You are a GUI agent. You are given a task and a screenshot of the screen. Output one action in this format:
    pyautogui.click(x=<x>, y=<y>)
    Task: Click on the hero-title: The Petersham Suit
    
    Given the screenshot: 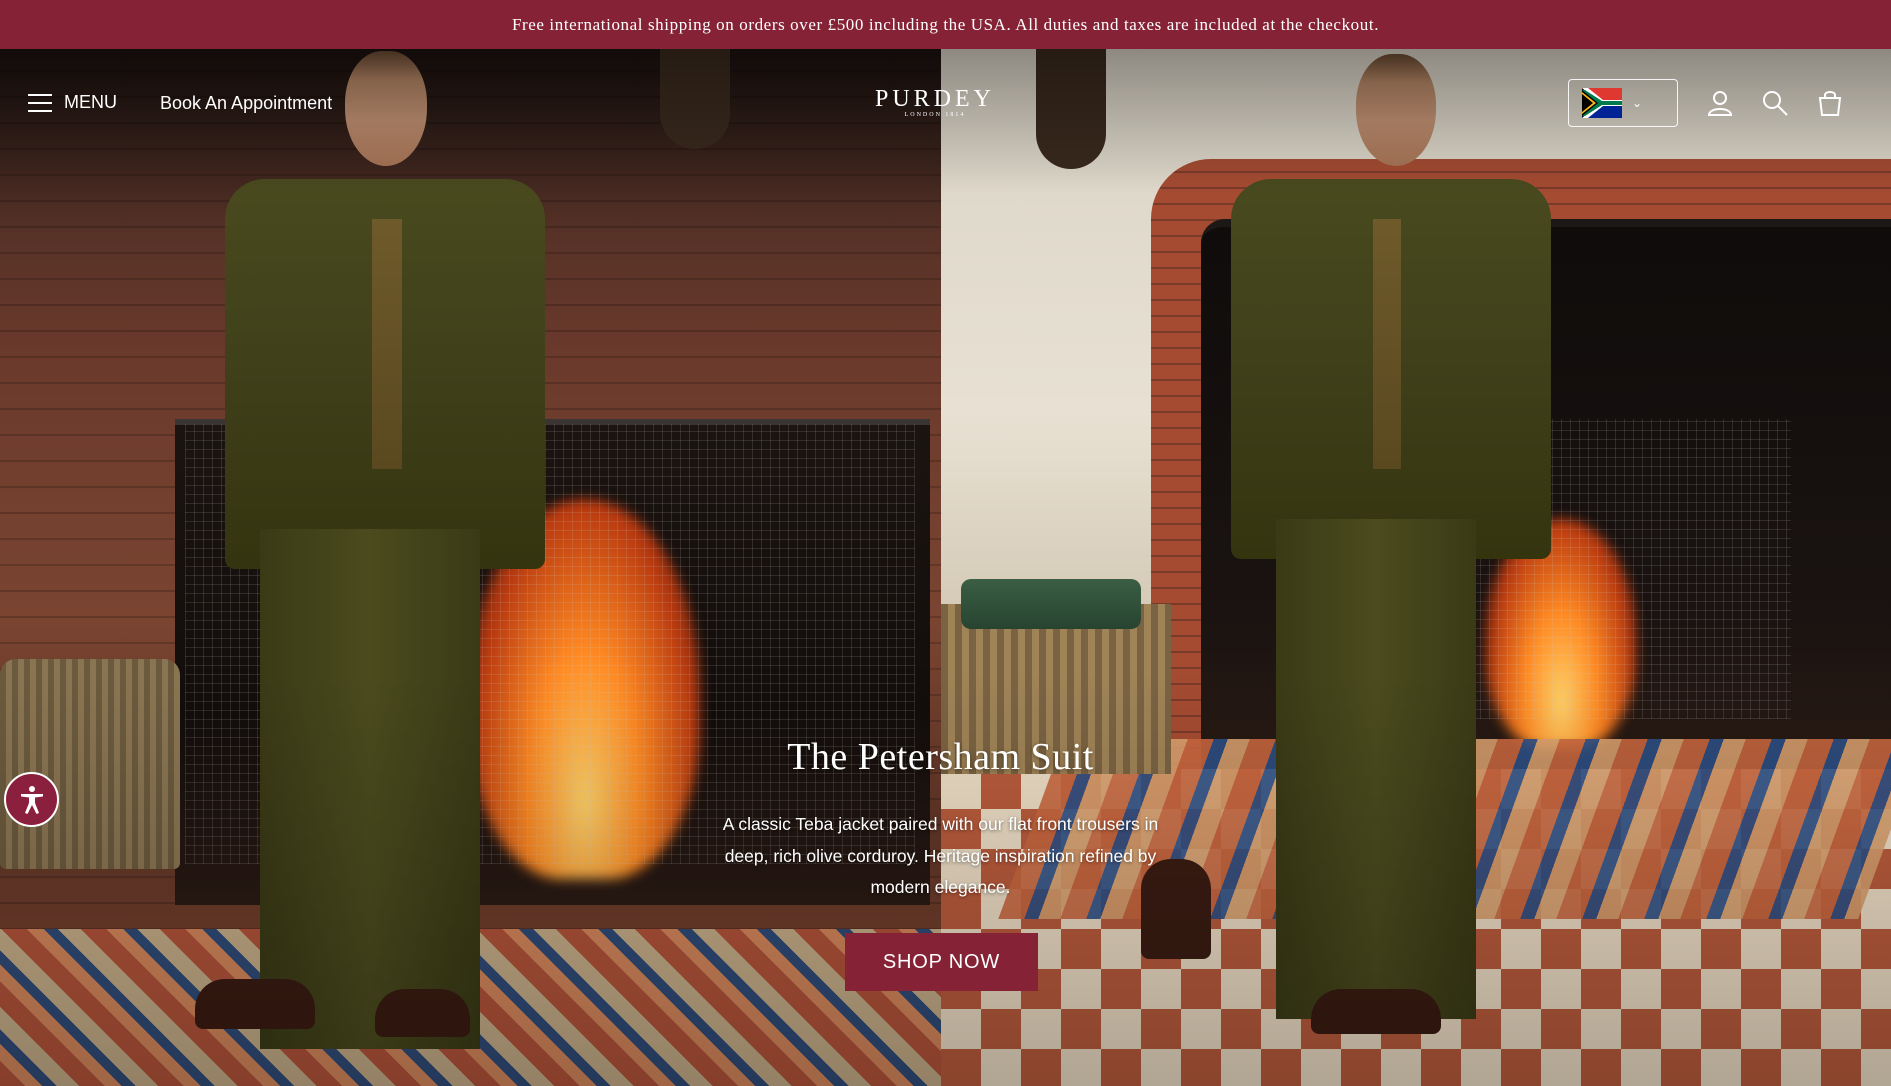 What is the action you would take?
    pyautogui.click(x=940, y=757)
    